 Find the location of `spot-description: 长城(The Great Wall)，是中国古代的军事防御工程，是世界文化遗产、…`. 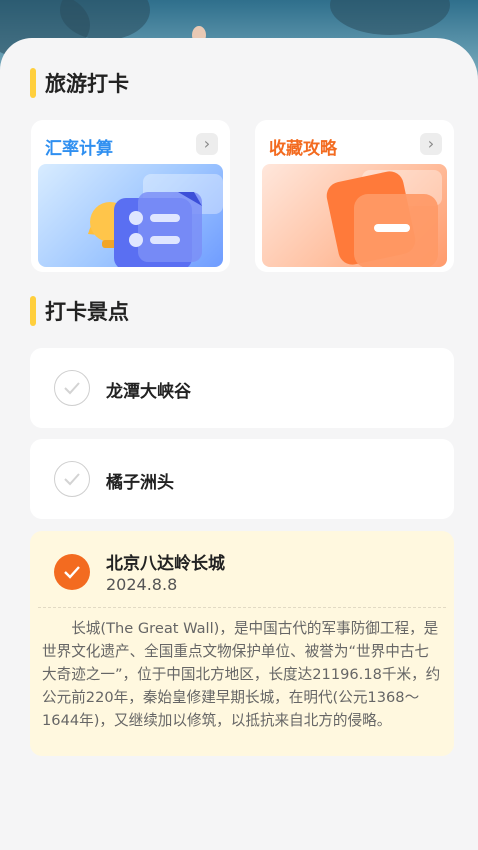

spot-description: 长城(The Great Wall)，是中国古代的军事防御工程，是世界文化遗产、… is located at coordinates (241, 674).